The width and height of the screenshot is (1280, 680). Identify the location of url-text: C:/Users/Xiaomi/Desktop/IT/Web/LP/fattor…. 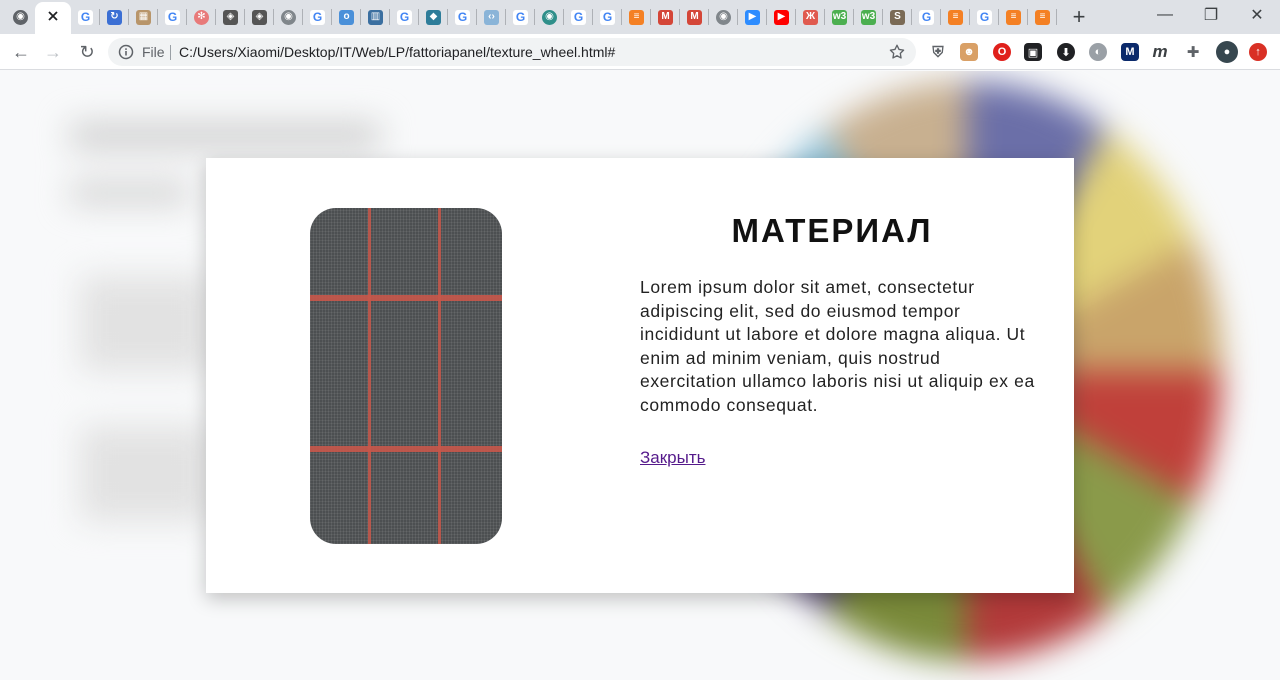
(397, 52).